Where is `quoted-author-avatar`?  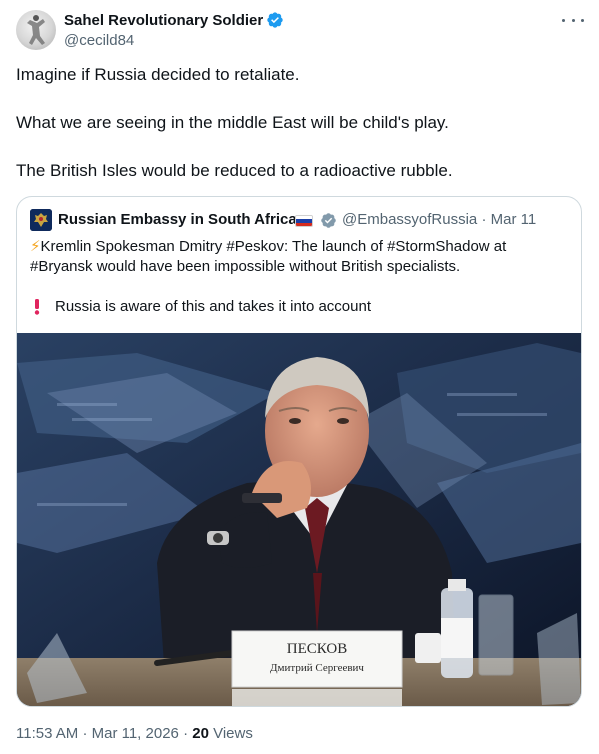
quoted-author-avatar is located at coordinates (41, 220).